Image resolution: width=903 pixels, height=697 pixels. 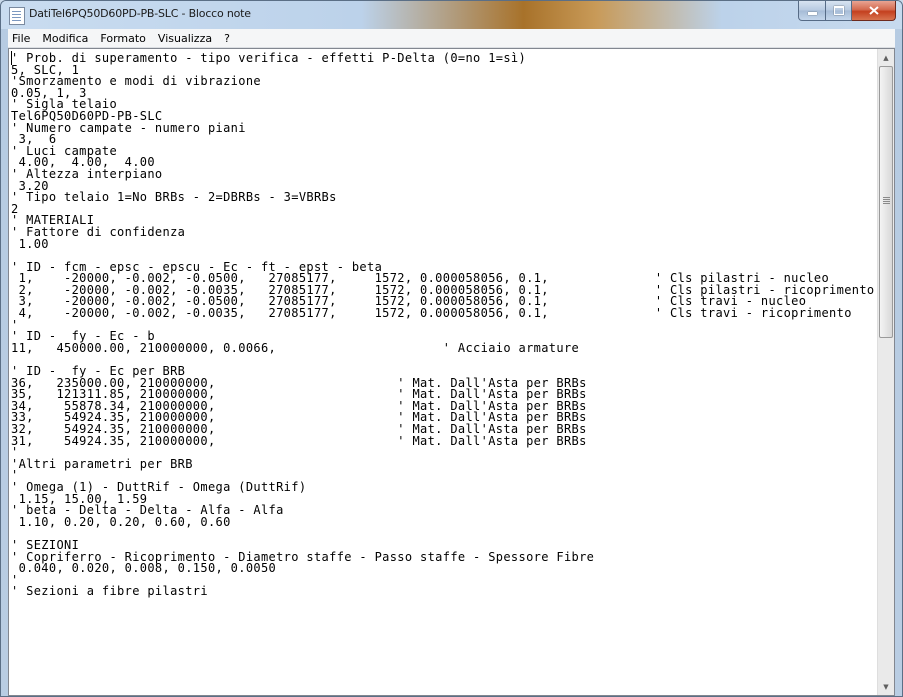 What do you see at coordinates (812, 13) in the screenshot?
I see `minimize-icon` at bounding box center [812, 13].